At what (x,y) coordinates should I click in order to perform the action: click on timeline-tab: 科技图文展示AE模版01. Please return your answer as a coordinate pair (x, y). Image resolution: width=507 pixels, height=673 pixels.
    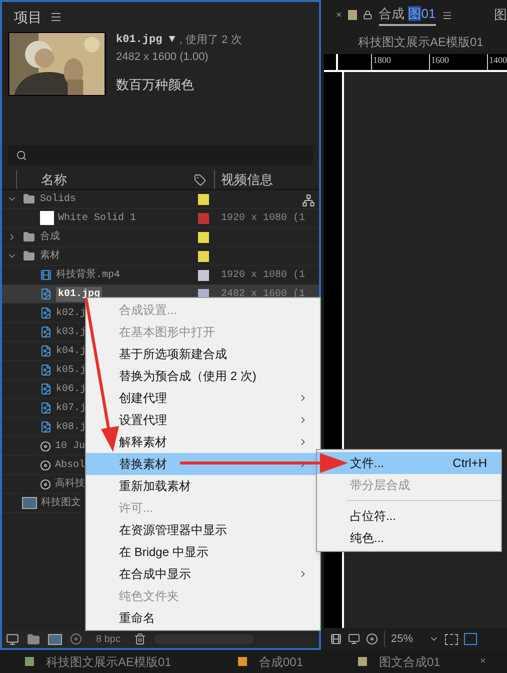
    Looking at the image, I should click on (119, 661).